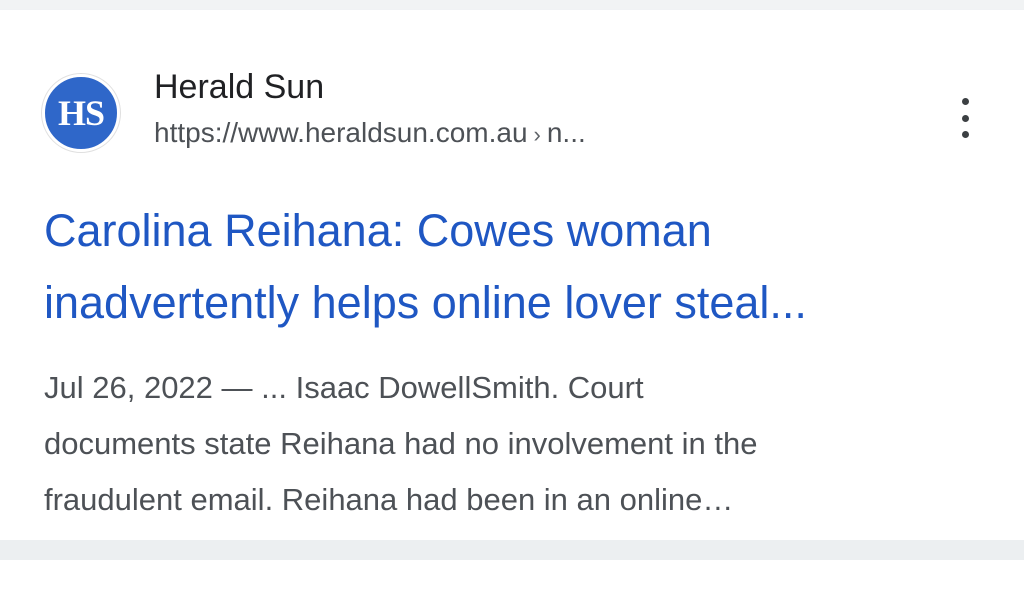 Image resolution: width=1024 pixels, height=612 pixels. I want to click on title-line: Carolina Reihana: Cowes woman, so click(378, 230).